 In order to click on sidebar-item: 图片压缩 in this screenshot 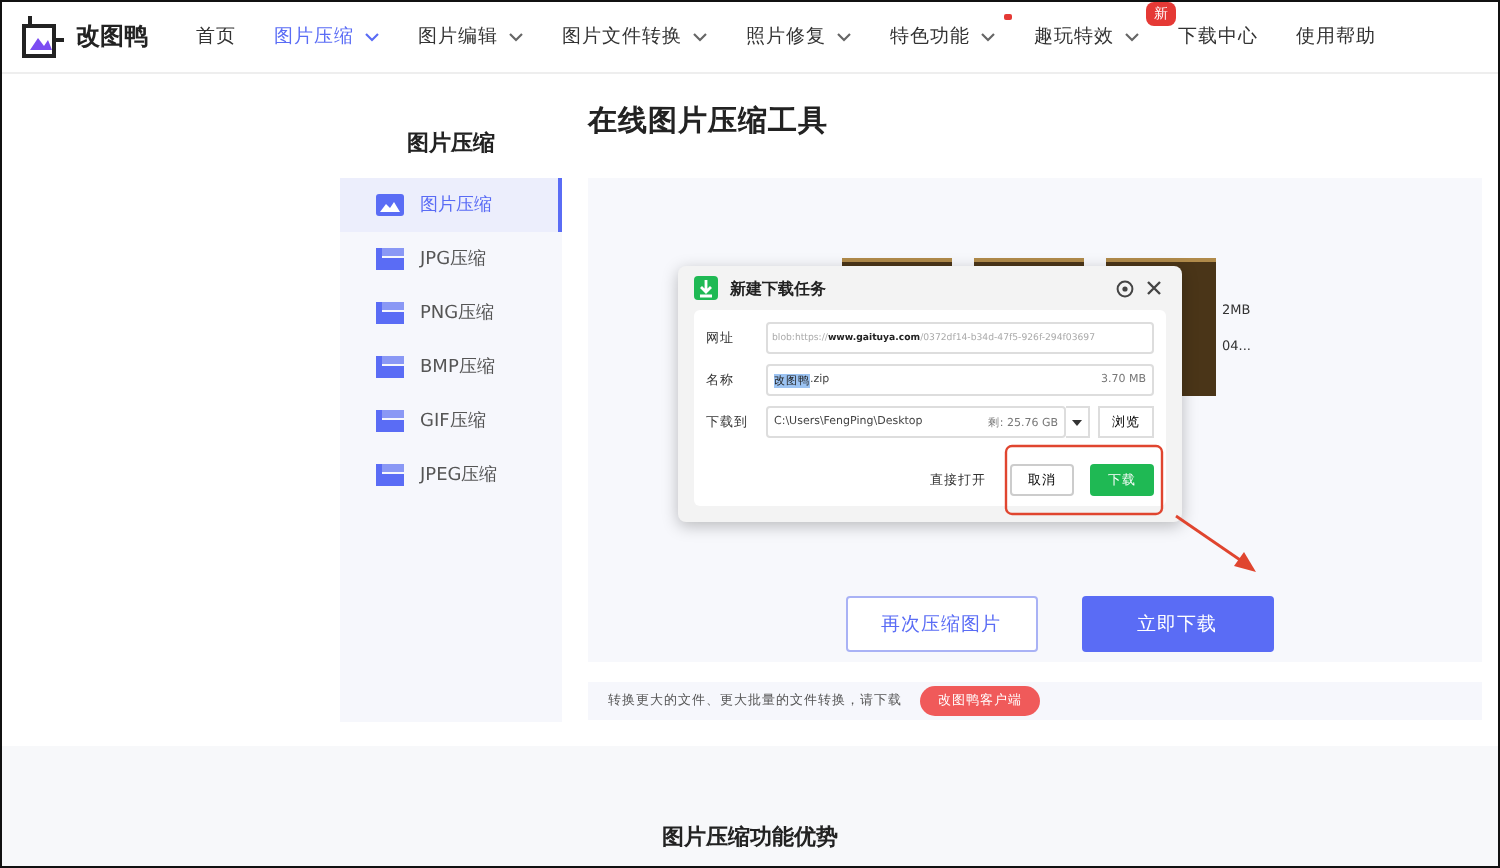, I will do `click(451, 205)`.